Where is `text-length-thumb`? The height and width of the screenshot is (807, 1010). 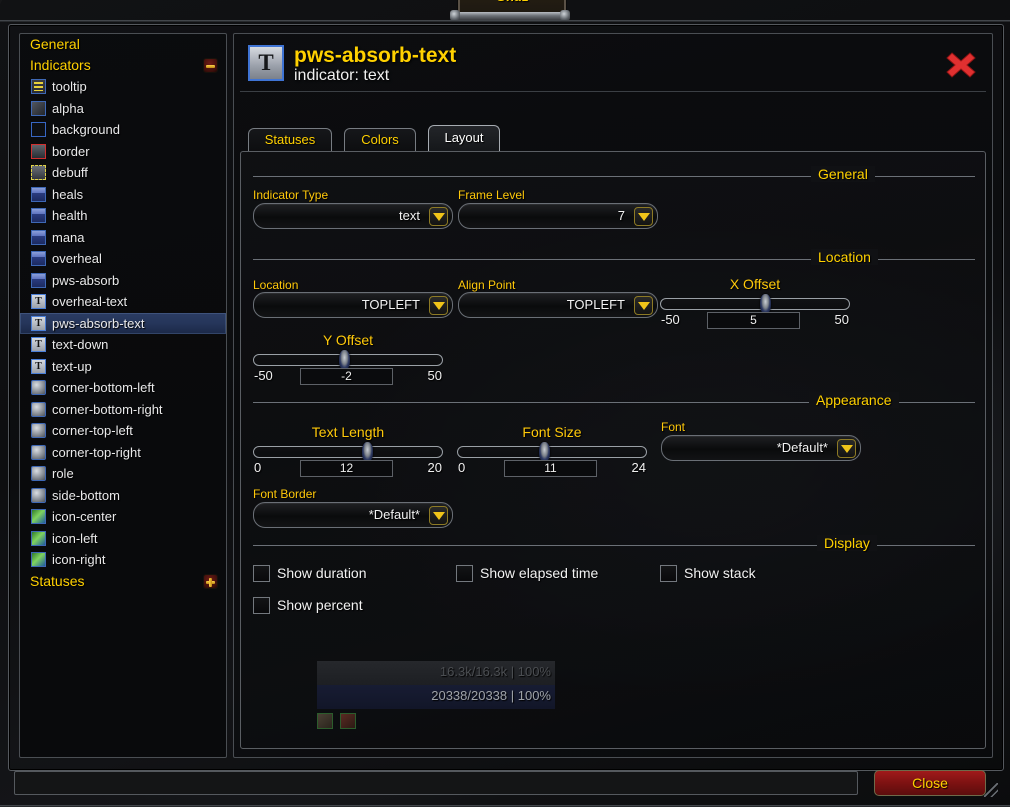
text-length-thumb is located at coordinates (367, 452).